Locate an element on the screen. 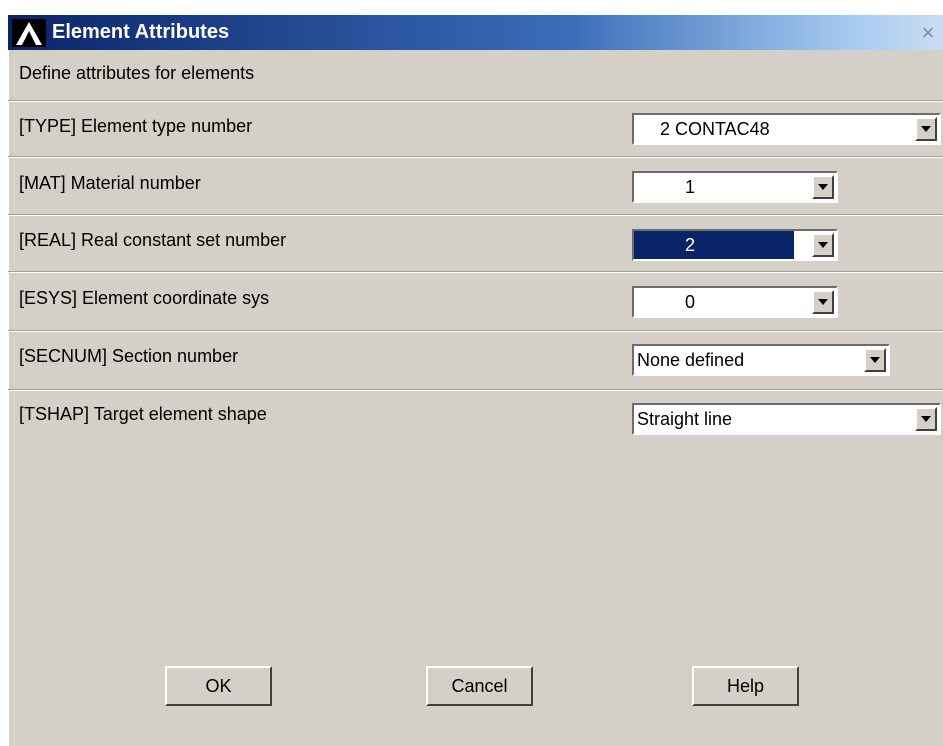 Image resolution: width=943 pixels, height=746 pixels. section-number-value: None defined is located at coordinates (691, 360).